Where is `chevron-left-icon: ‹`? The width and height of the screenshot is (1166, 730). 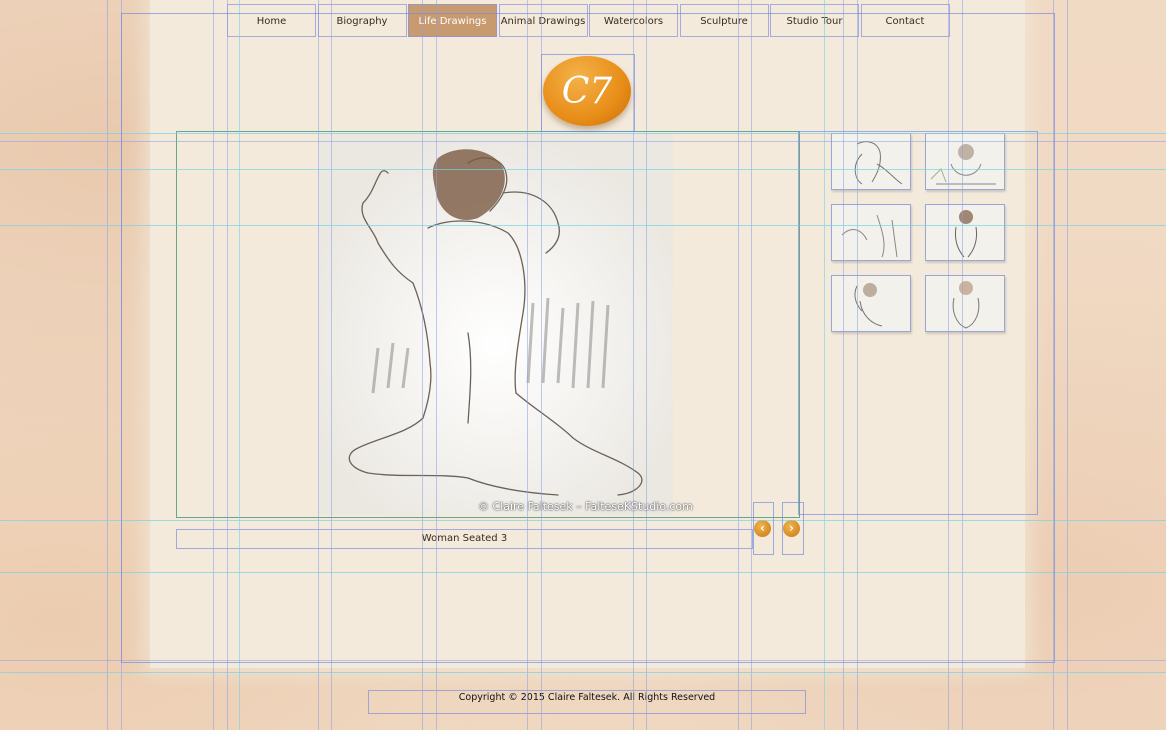 chevron-left-icon: ‹ is located at coordinates (762, 528).